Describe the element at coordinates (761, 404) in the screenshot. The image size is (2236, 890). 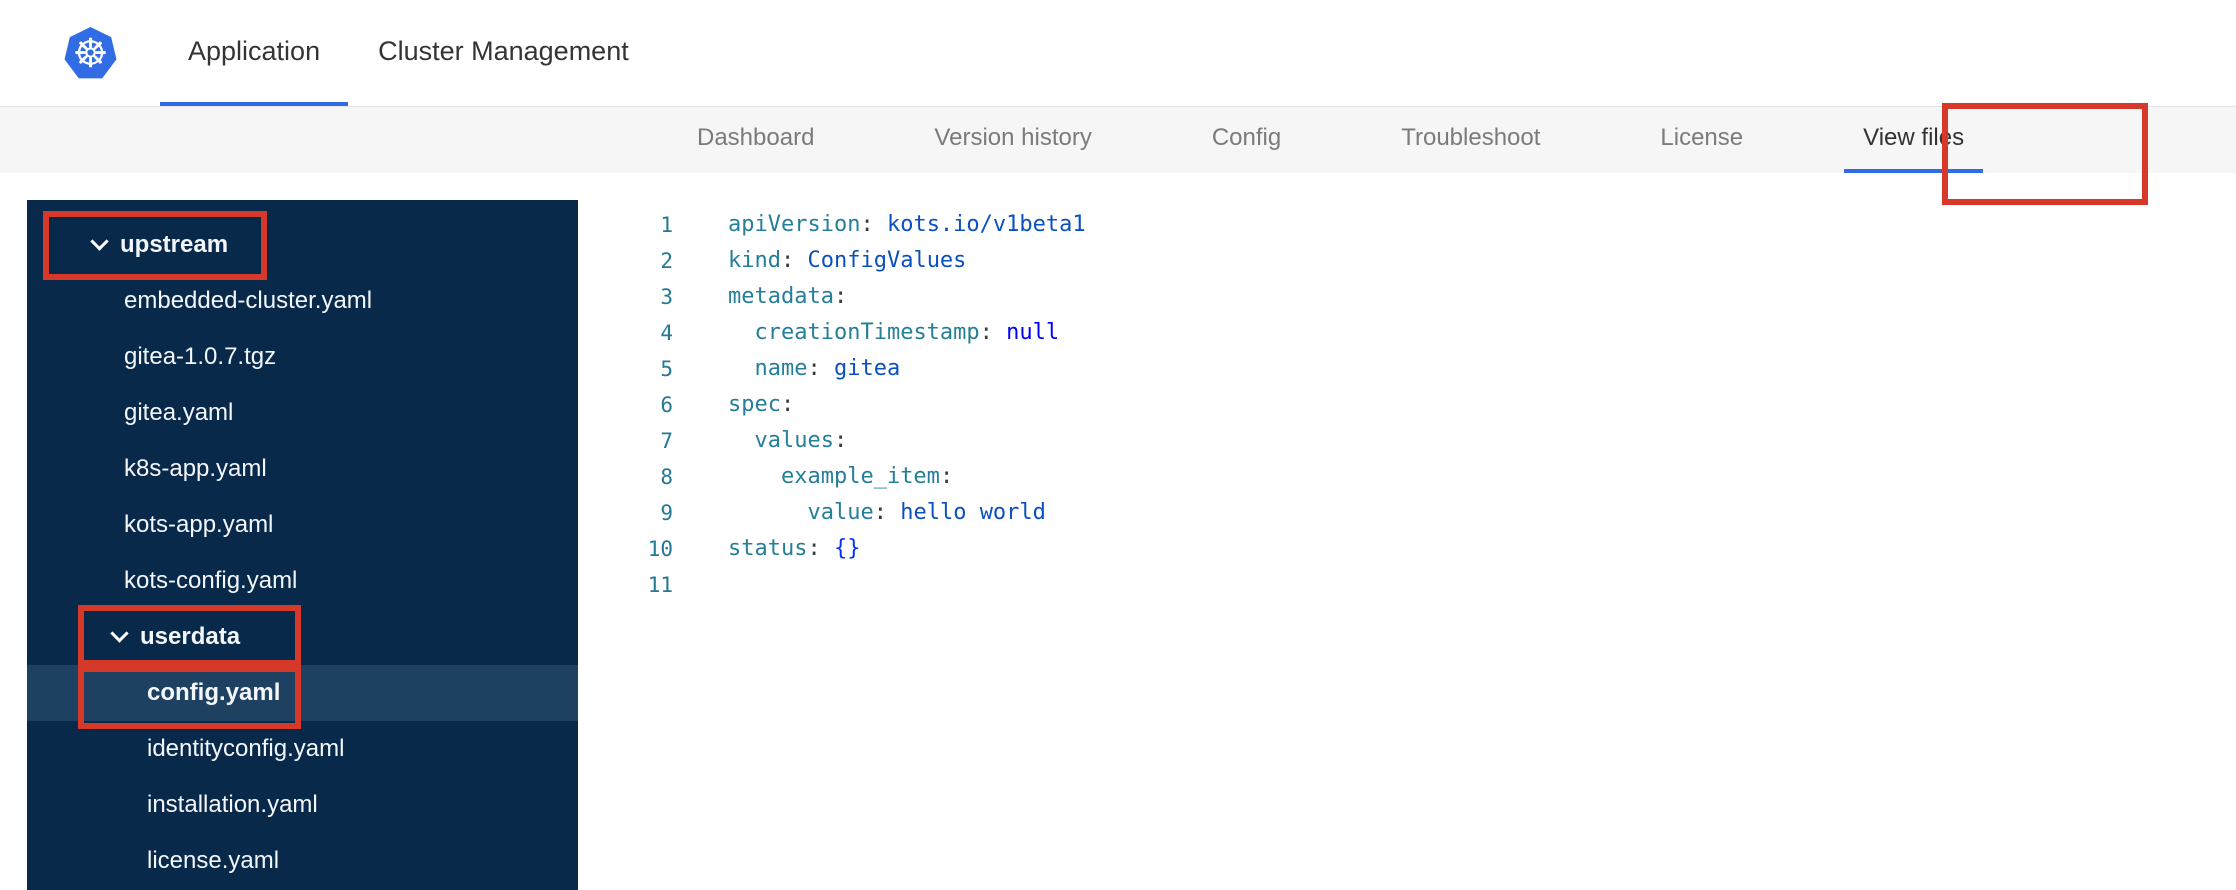
I see `code-text: spec:` at that location.